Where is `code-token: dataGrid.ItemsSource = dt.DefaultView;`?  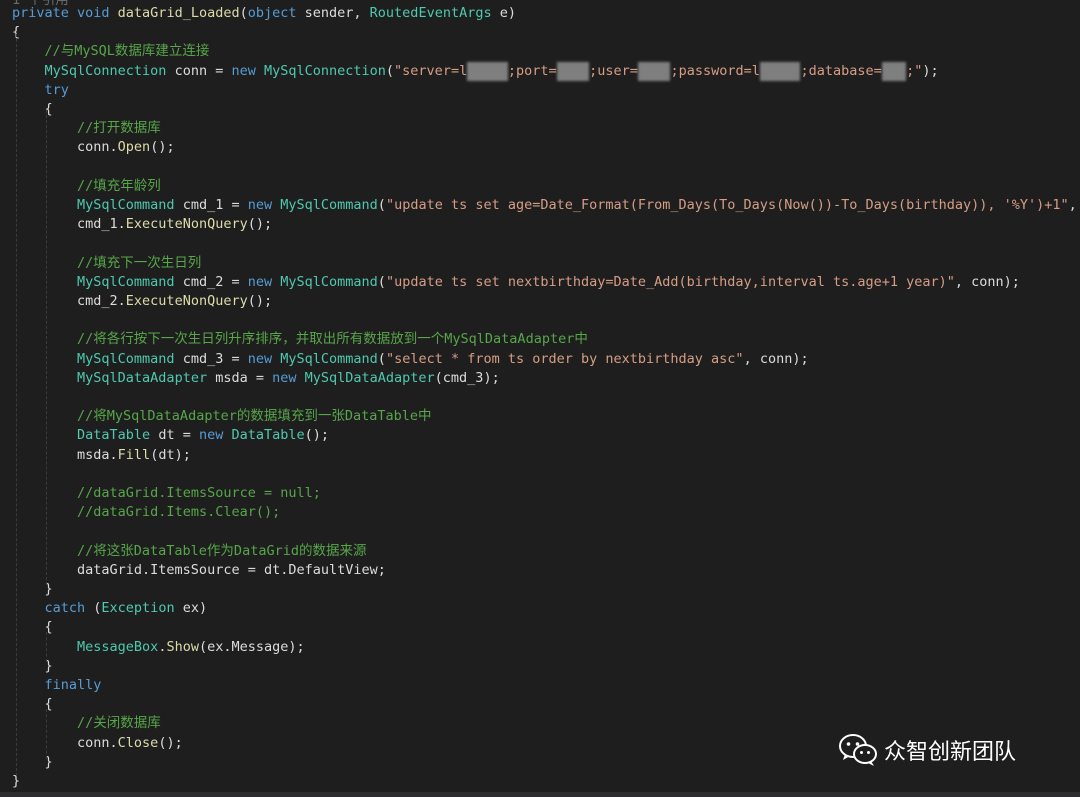
code-token: dataGrid.ItemsSource = dt.DefaultView; is located at coordinates (199, 569).